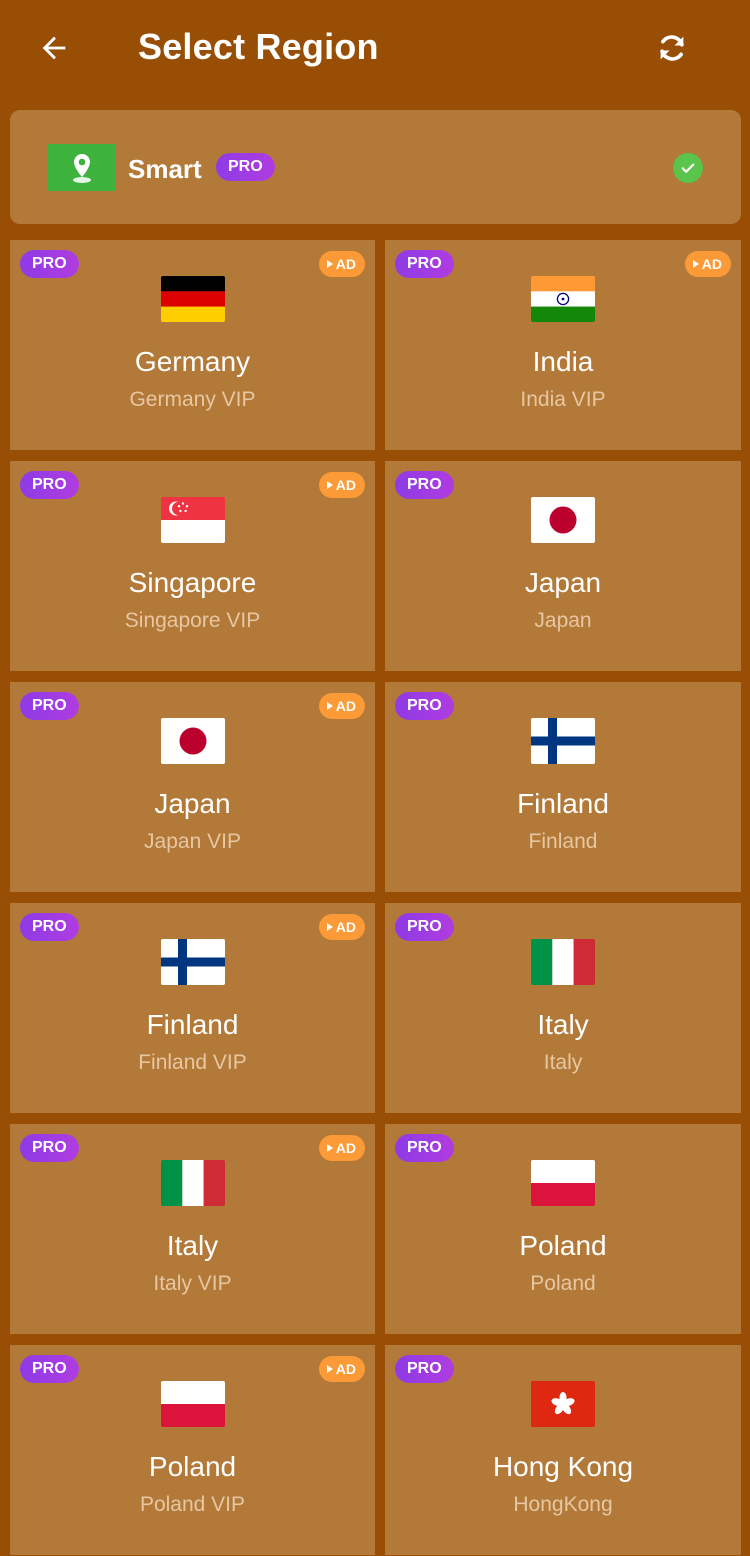  I want to click on germany-flag-icon, so click(192, 299).